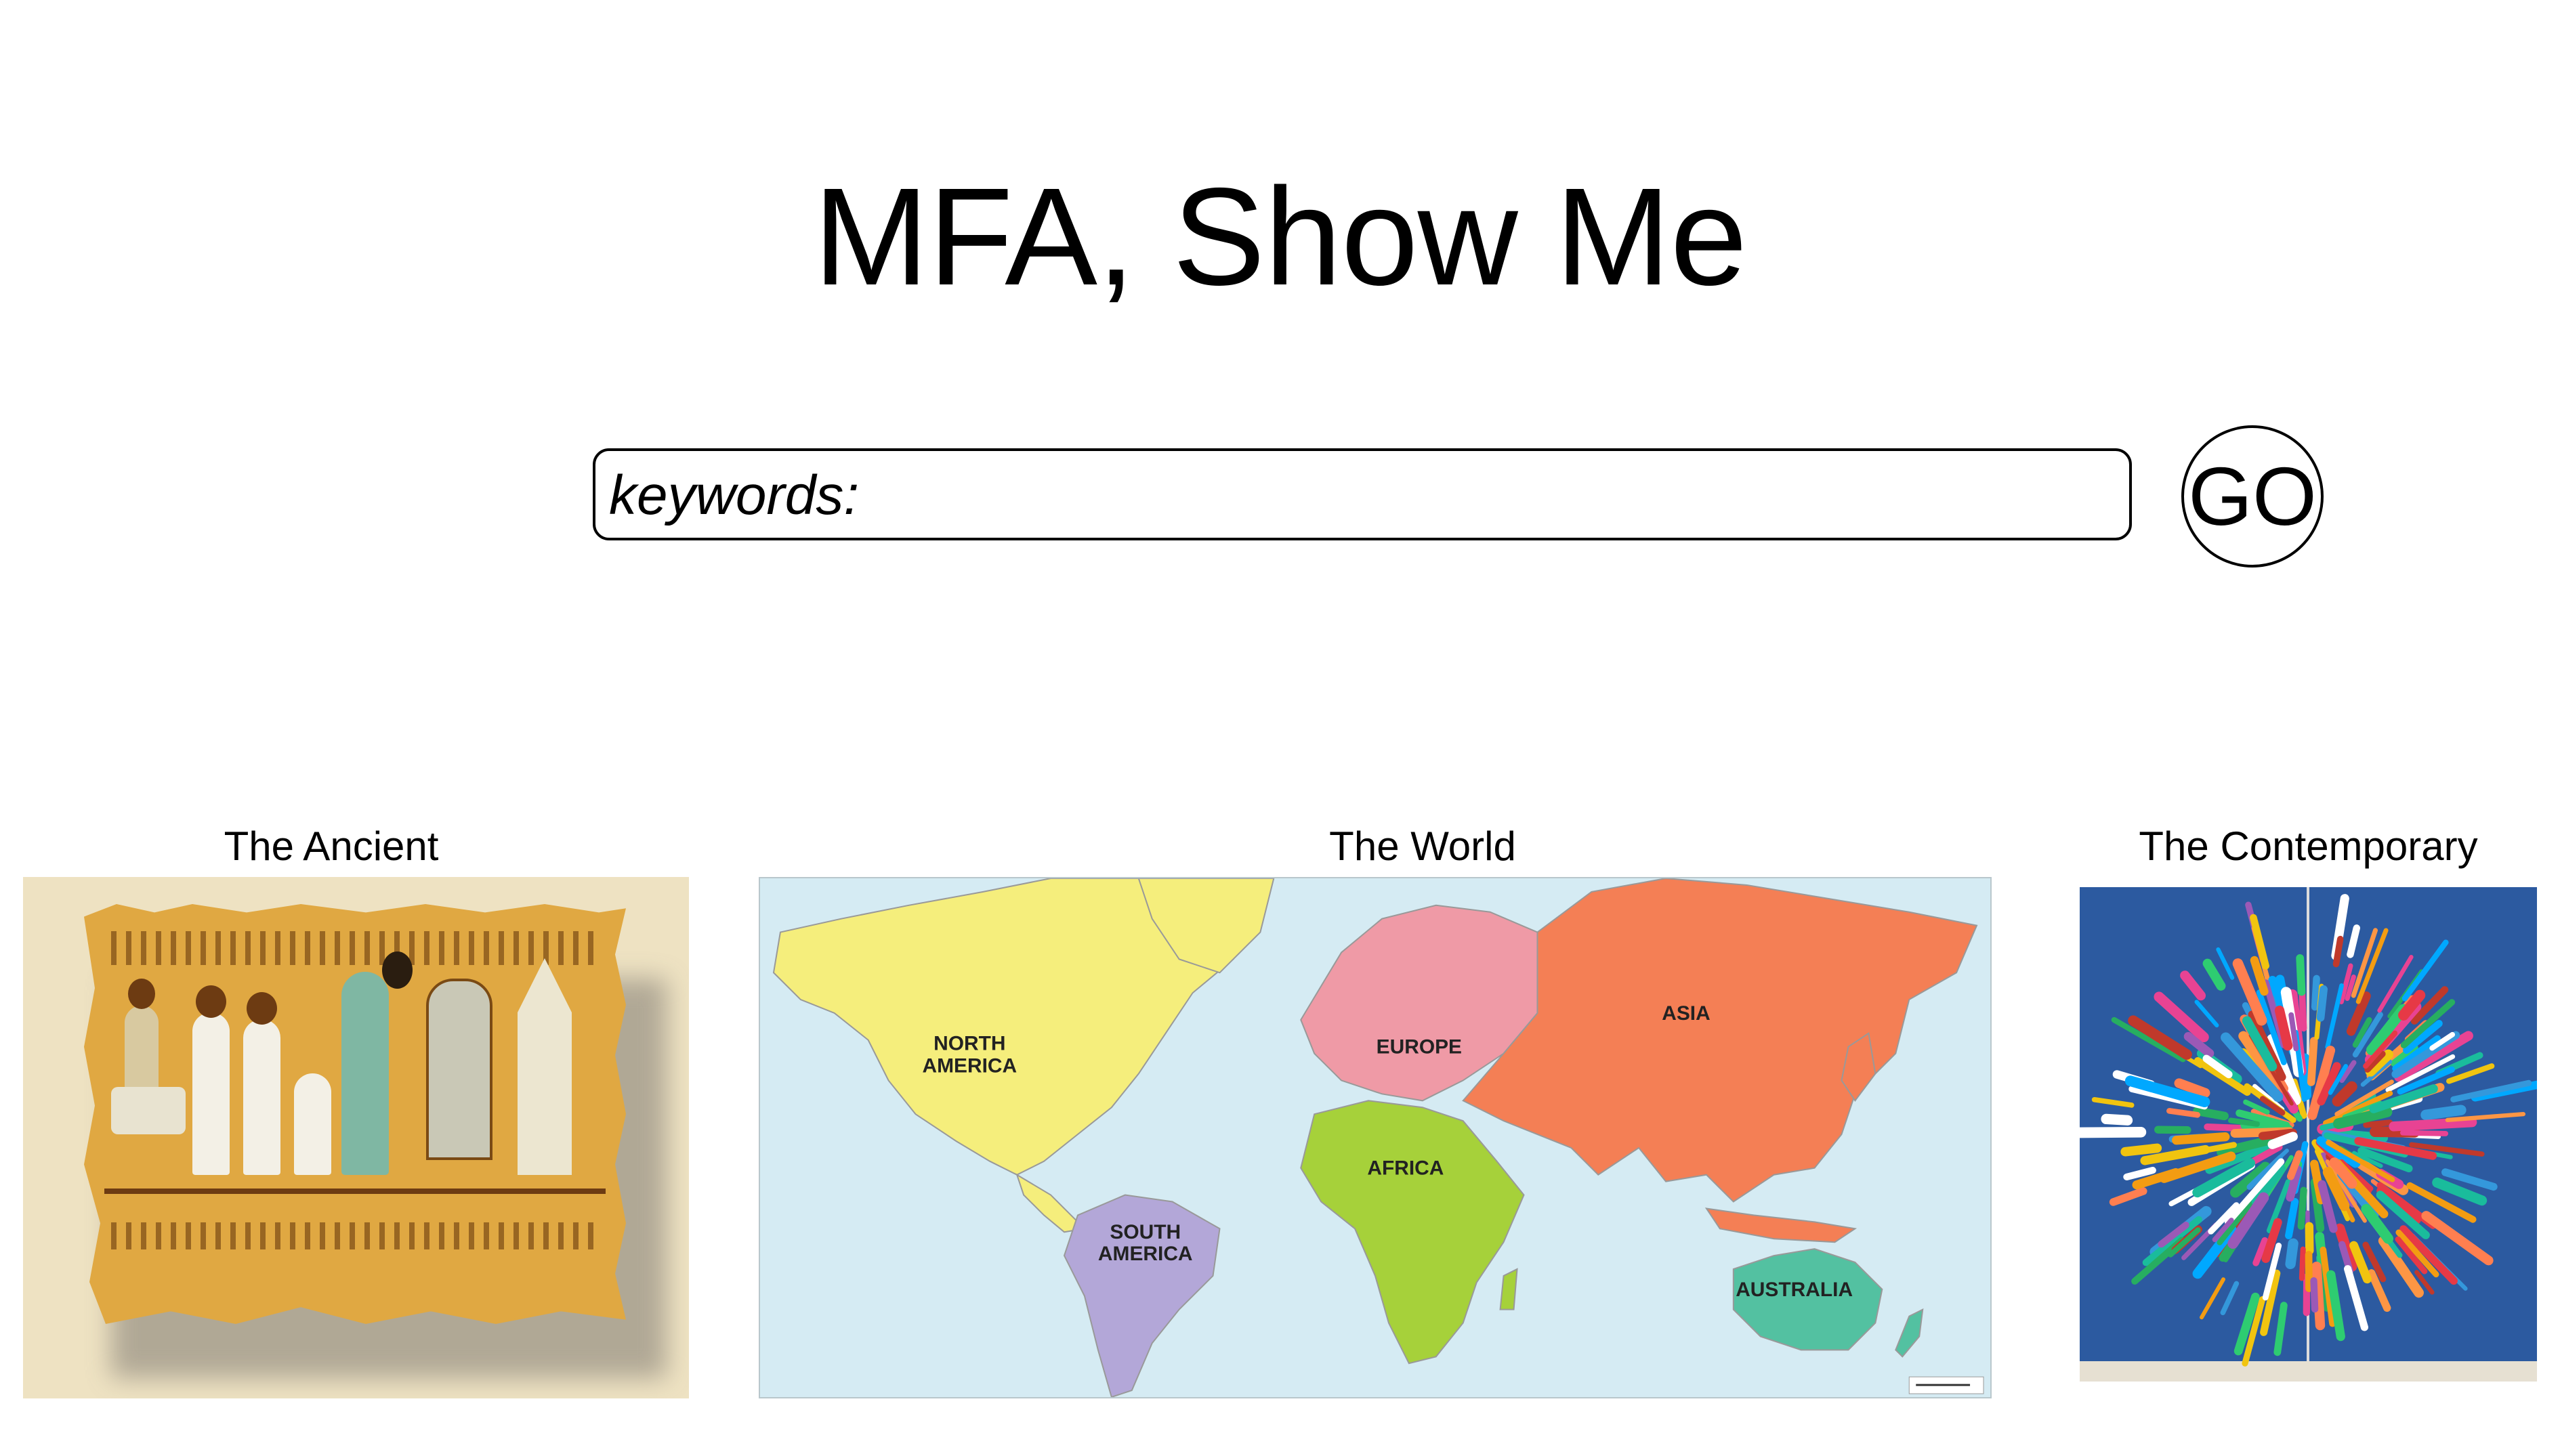 Image resolution: width=2560 pixels, height=1456 pixels. Describe the element at coordinates (1280, 237) in the screenshot. I see `page-title: MFA, Show Me` at that location.